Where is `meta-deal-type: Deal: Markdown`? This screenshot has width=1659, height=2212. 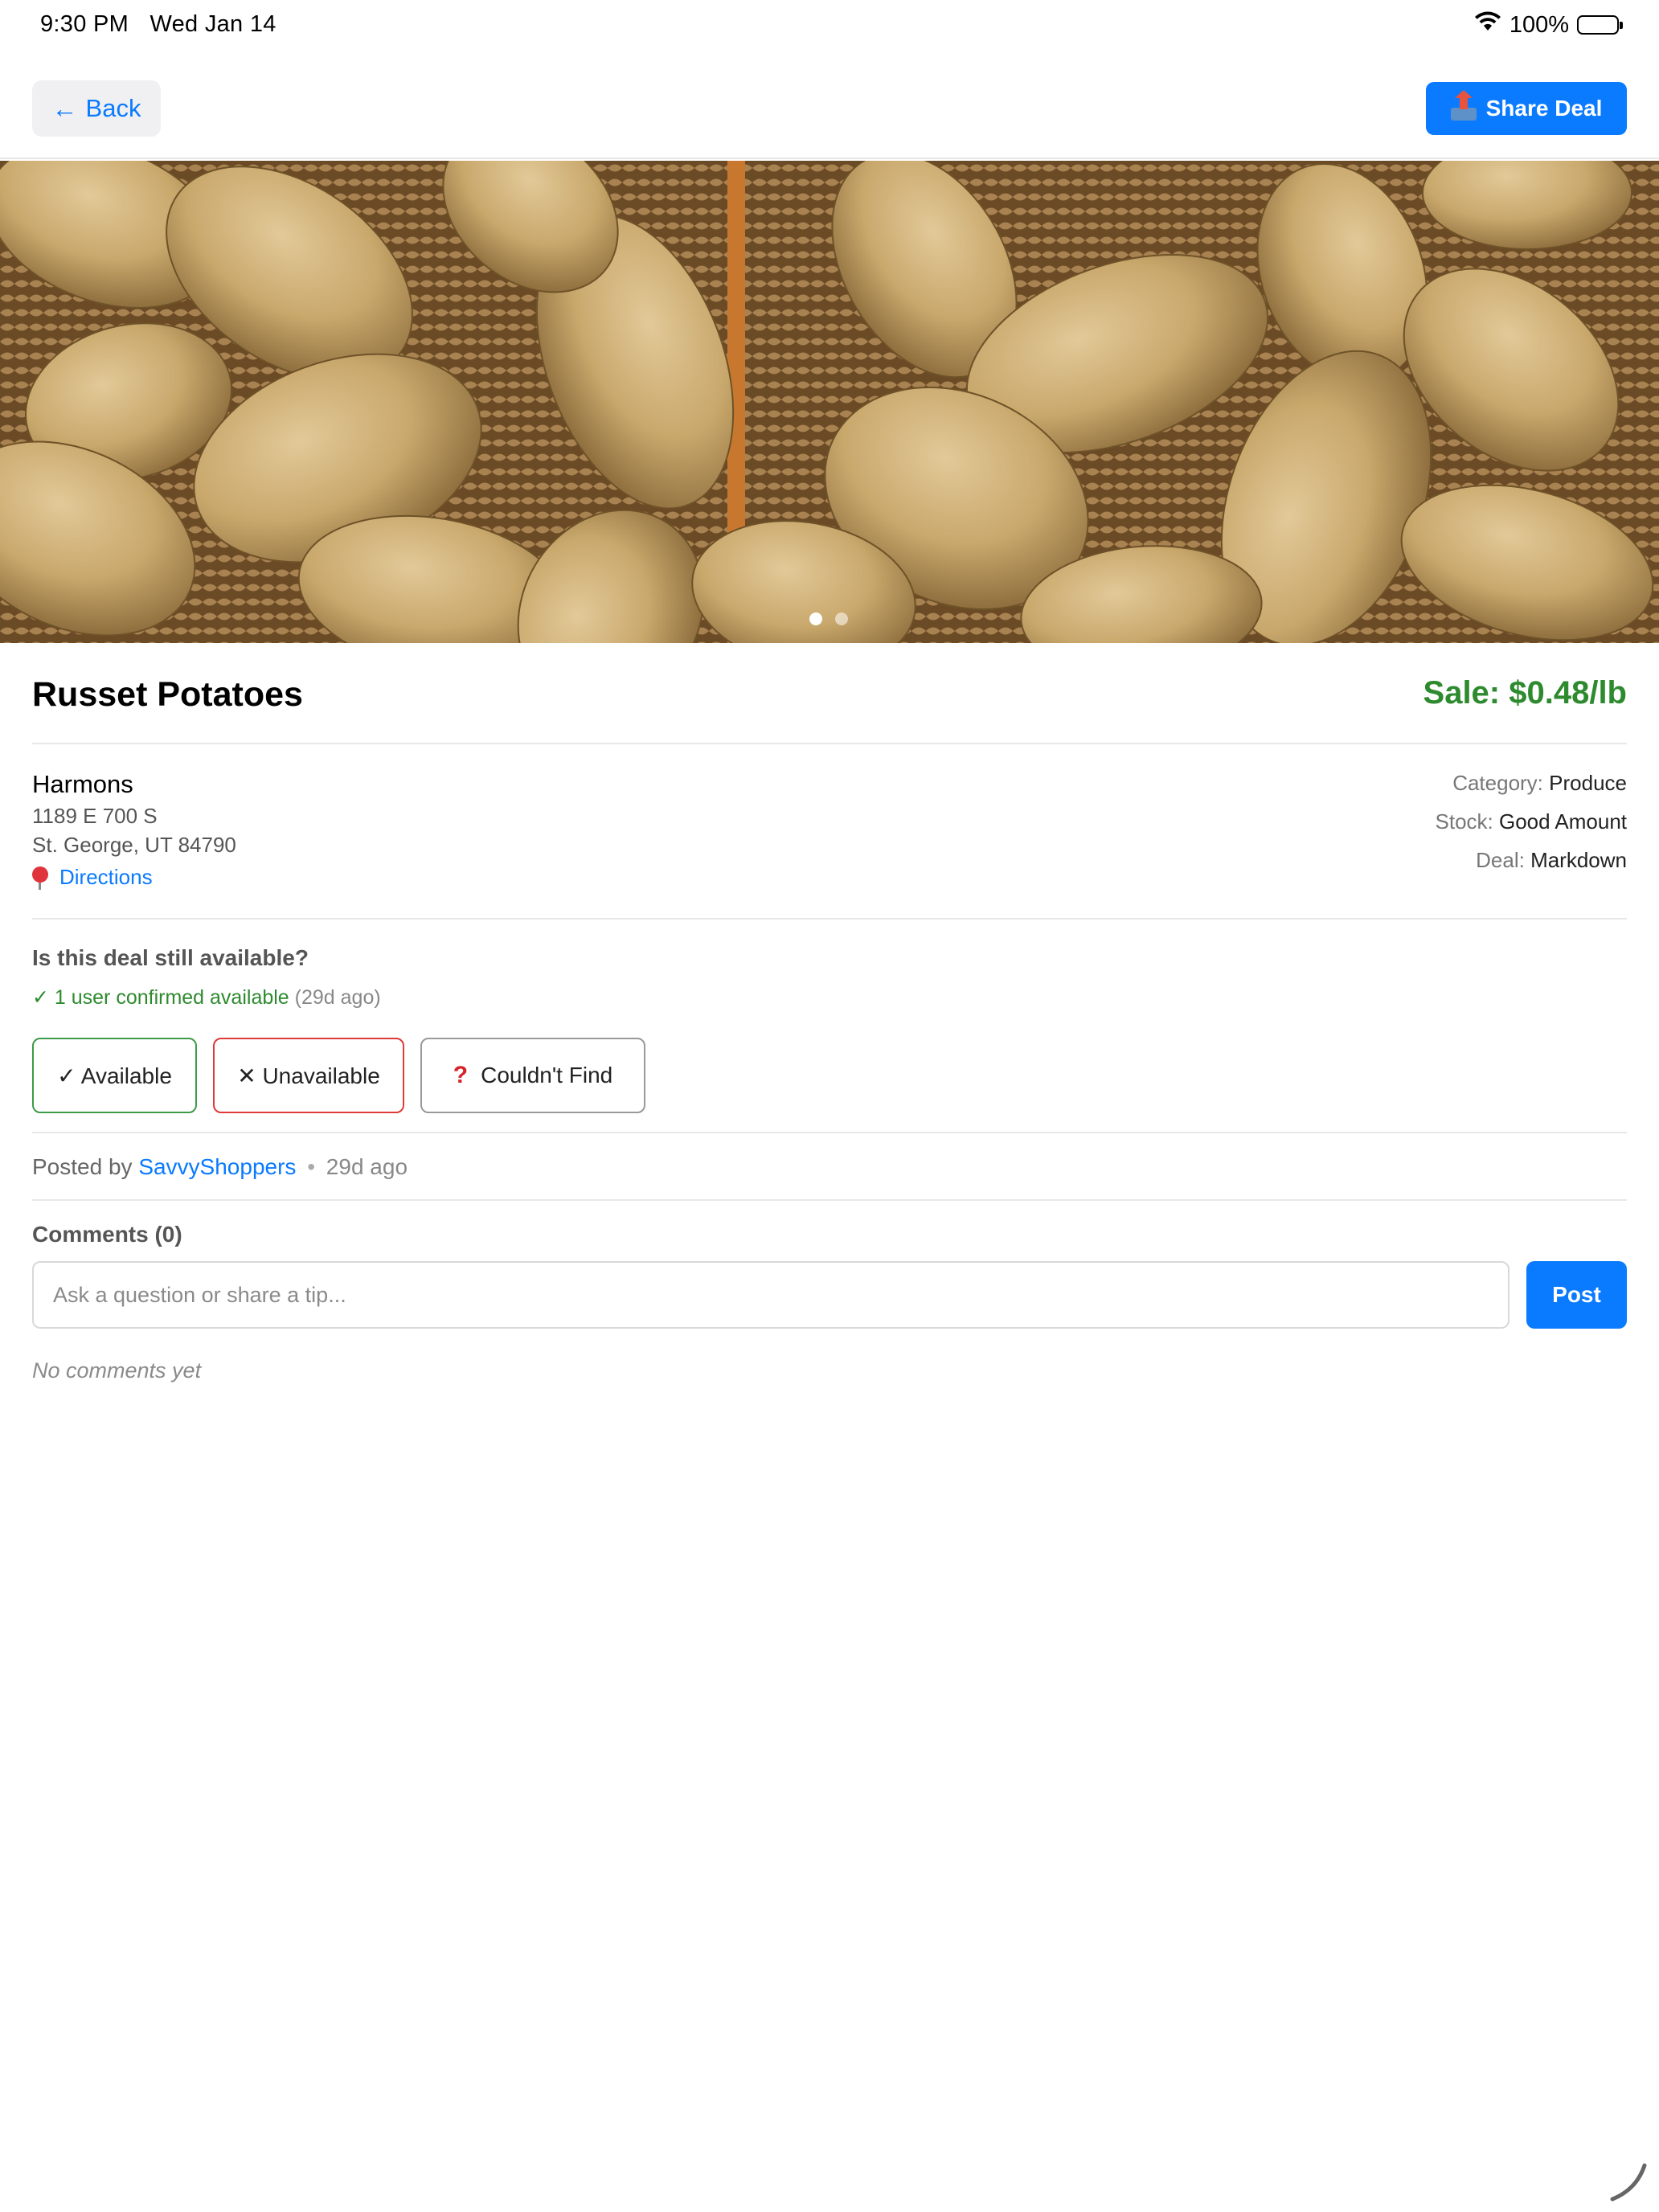 meta-deal-type: Deal: Markdown is located at coordinates (1551, 861).